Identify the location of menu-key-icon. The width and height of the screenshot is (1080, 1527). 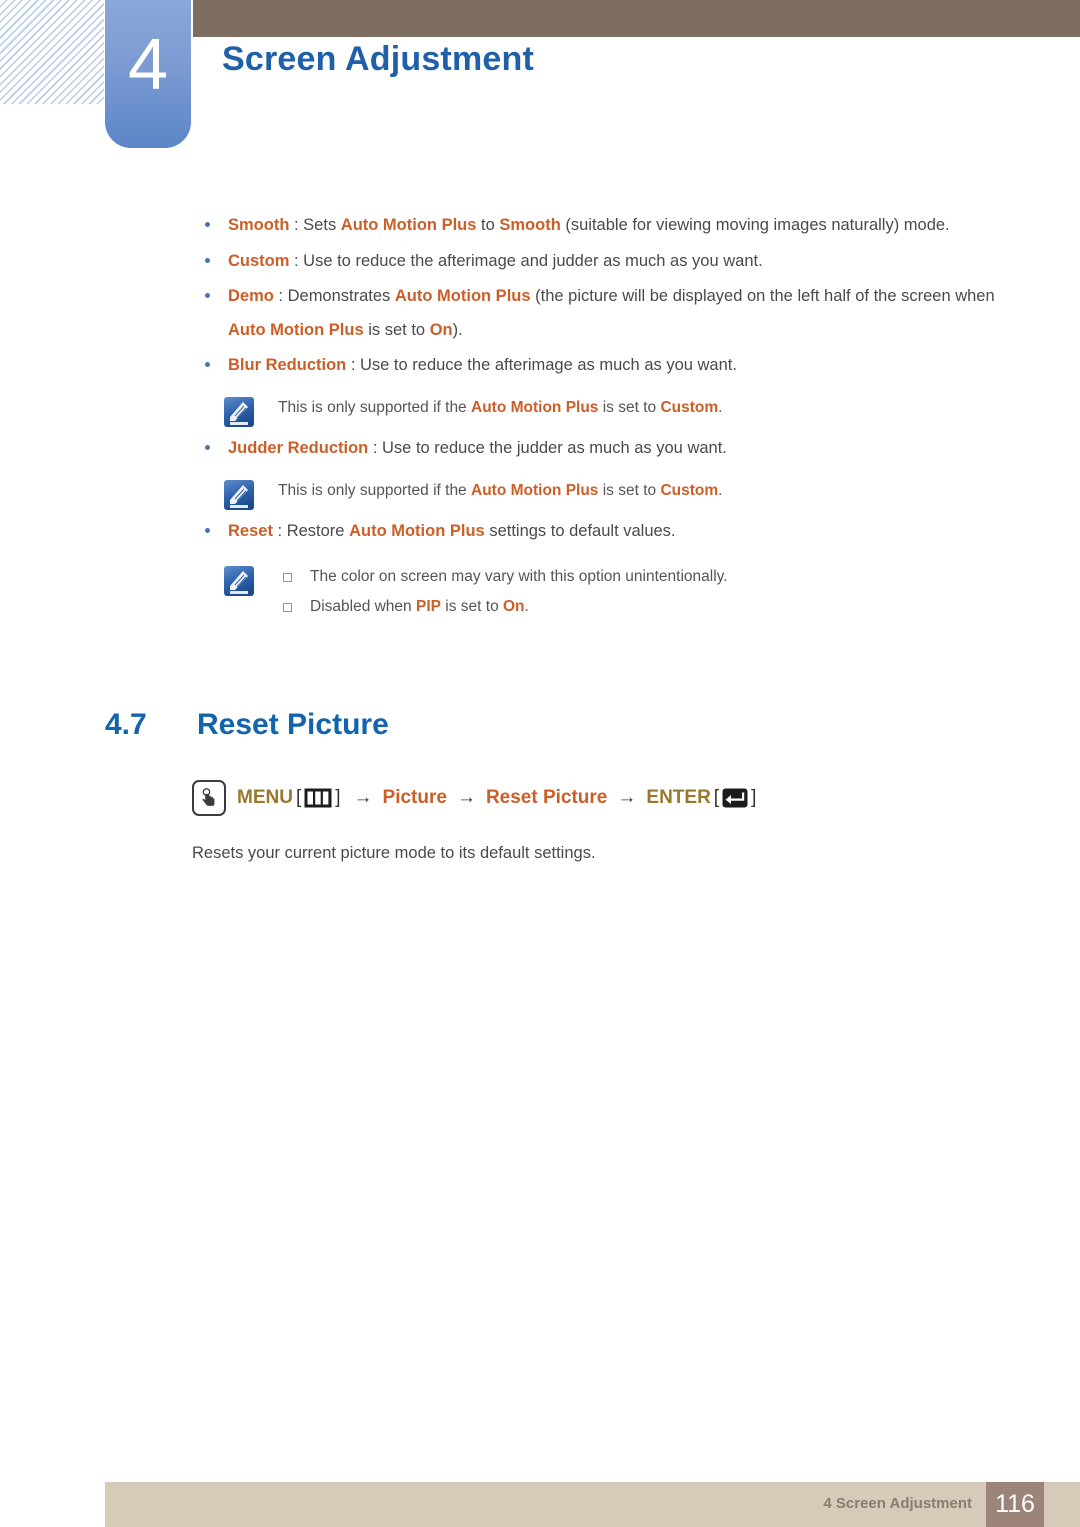
(318, 798).